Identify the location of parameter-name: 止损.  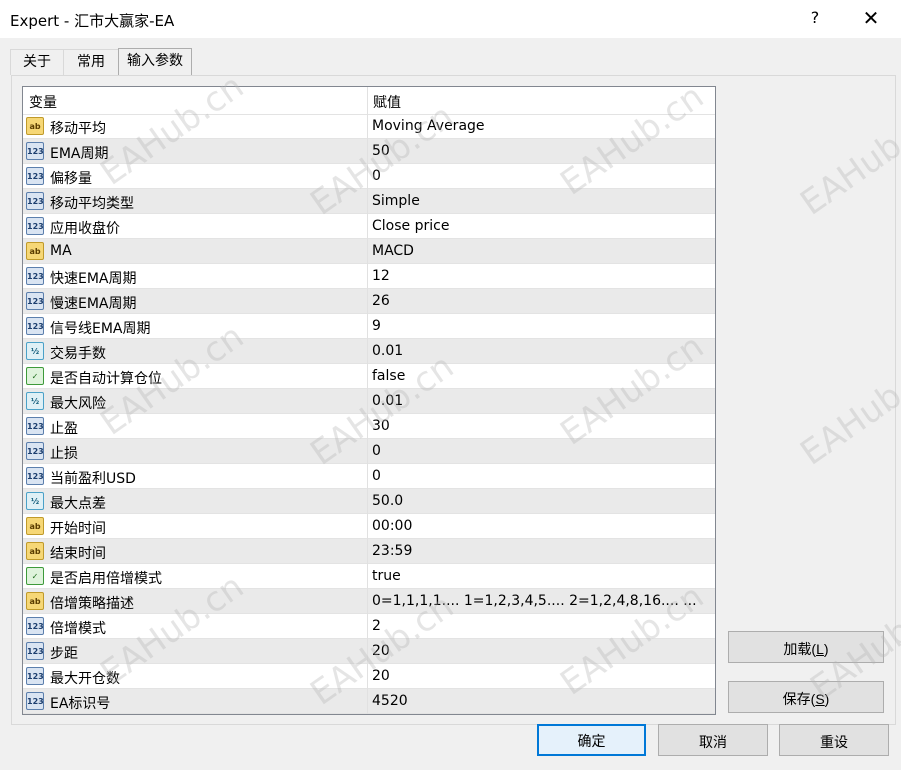
(64, 454).